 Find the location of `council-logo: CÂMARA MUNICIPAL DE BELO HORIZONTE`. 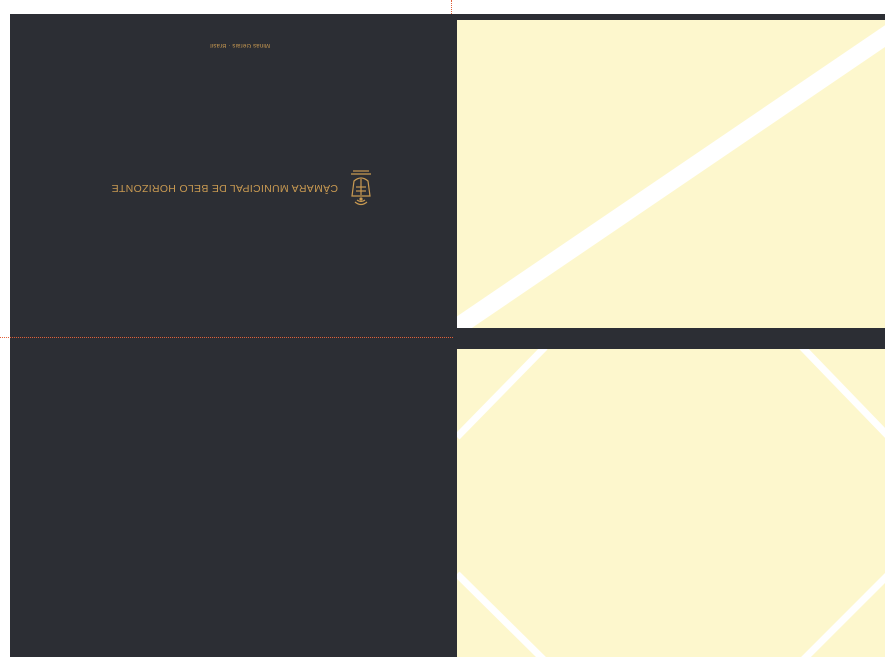

council-logo: CÂMARA MUNICIPAL DE BELO HORIZONTE is located at coordinates (241, 188).